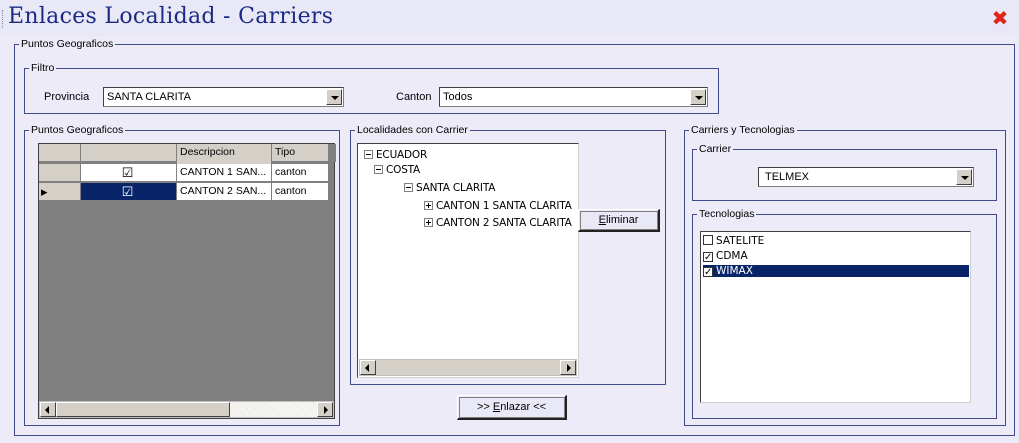 This screenshot has height=443, width=1019. I want to click on tree-horizontal-scrollbar, so click(468, 367).